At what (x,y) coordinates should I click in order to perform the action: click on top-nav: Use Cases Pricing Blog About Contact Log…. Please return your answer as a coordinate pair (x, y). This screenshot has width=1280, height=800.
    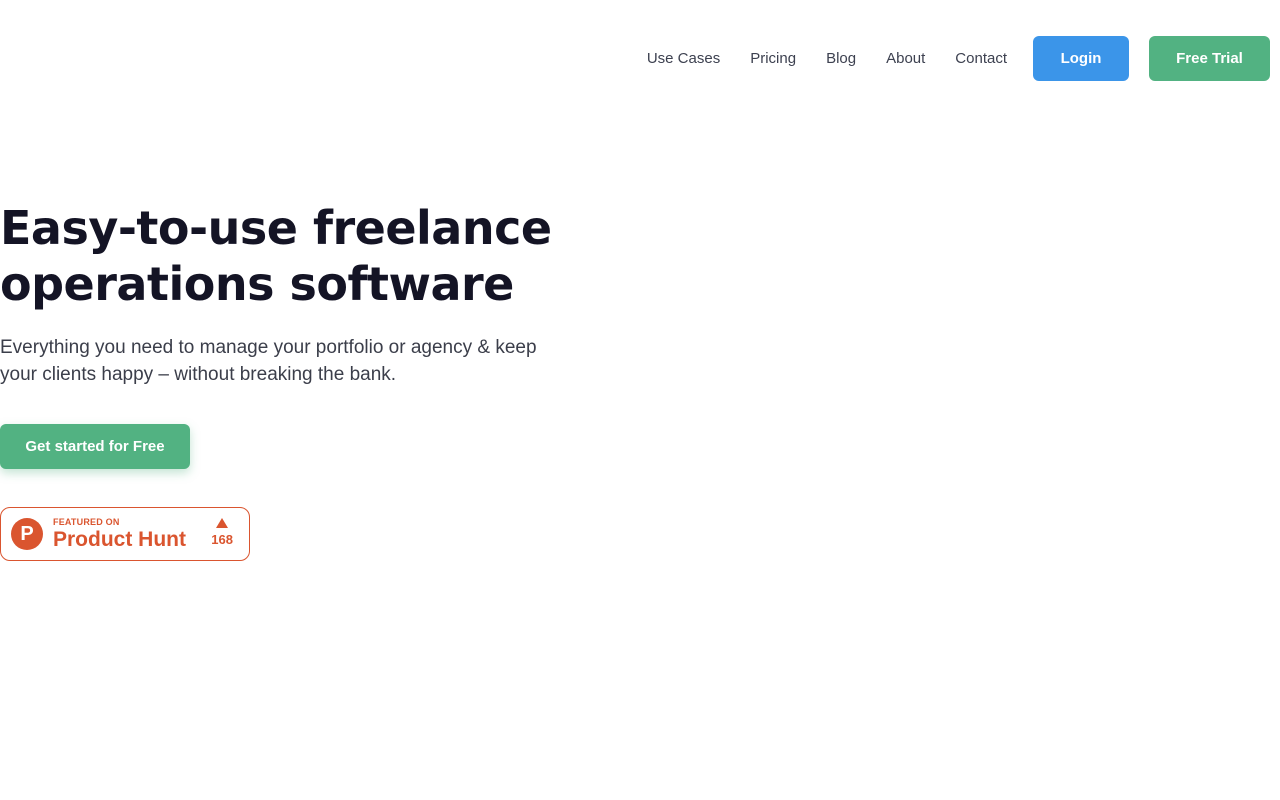
    Looking at the image, I should click on (958, 58).